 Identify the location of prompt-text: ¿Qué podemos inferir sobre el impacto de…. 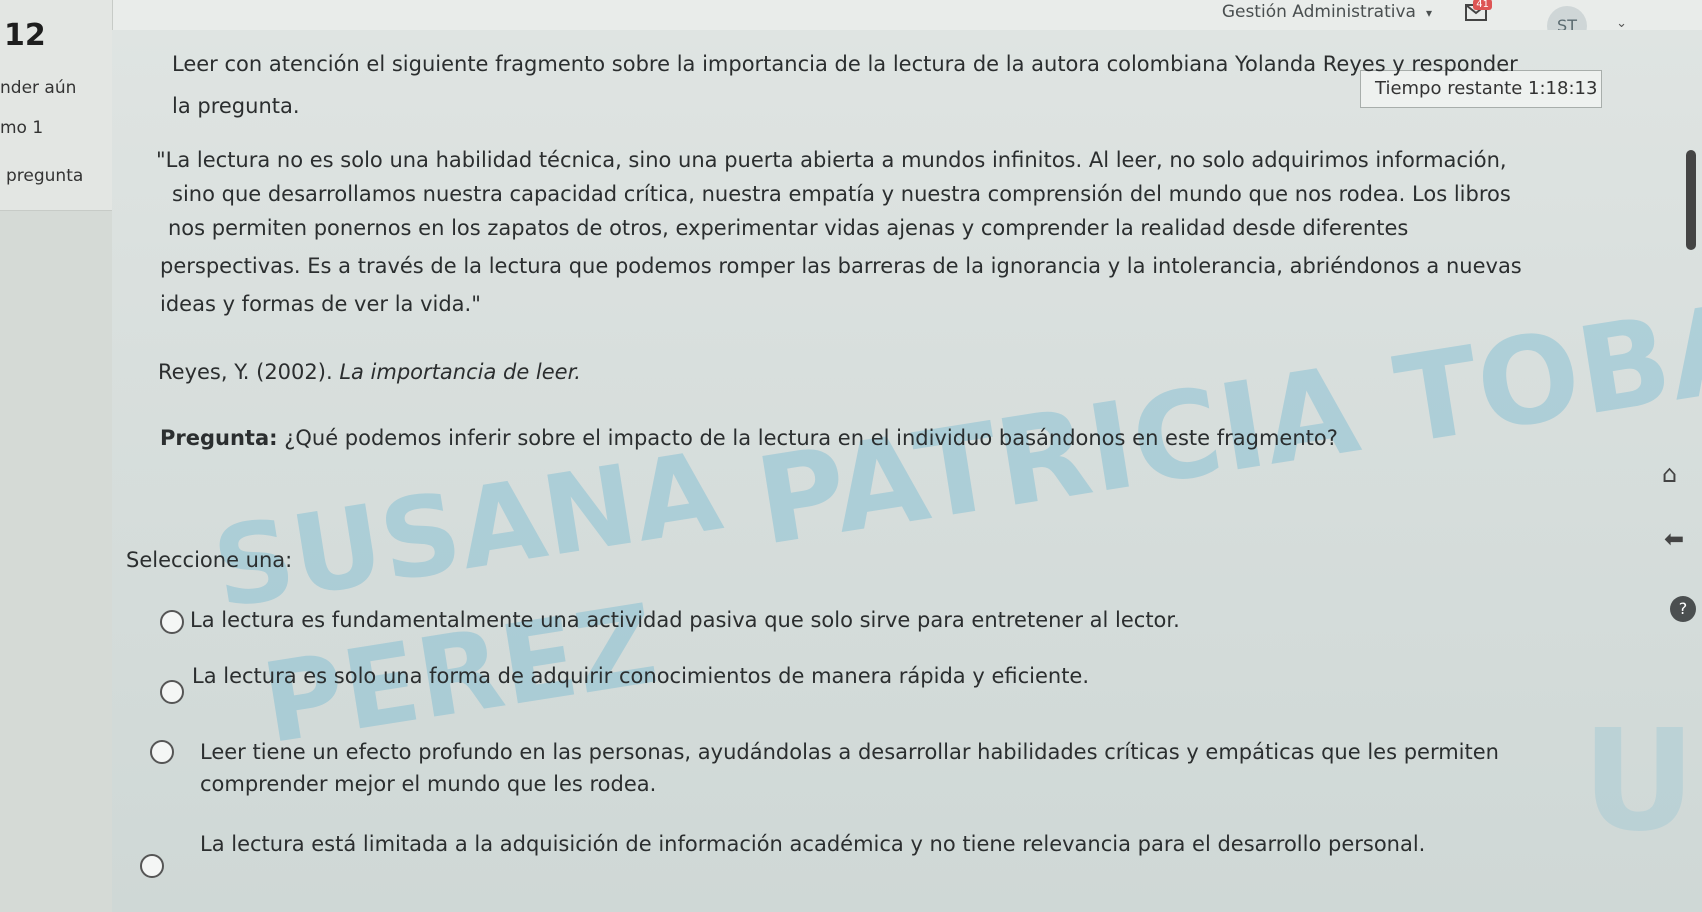
(807, 438).